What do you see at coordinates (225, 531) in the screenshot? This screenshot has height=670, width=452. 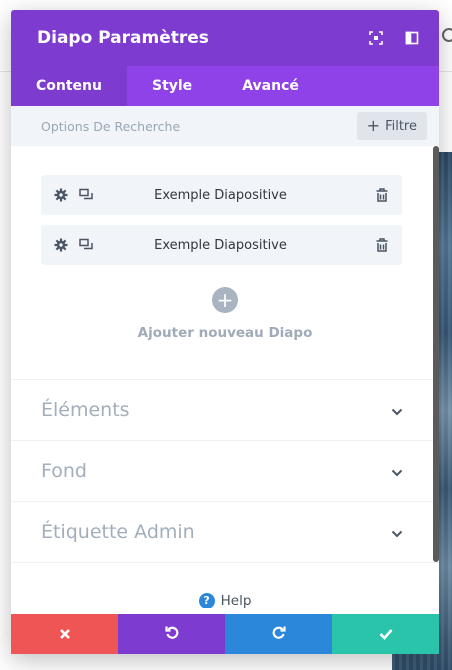 I see `section-admin-label: Étiquette Admin` at bounding box center [225, 531].